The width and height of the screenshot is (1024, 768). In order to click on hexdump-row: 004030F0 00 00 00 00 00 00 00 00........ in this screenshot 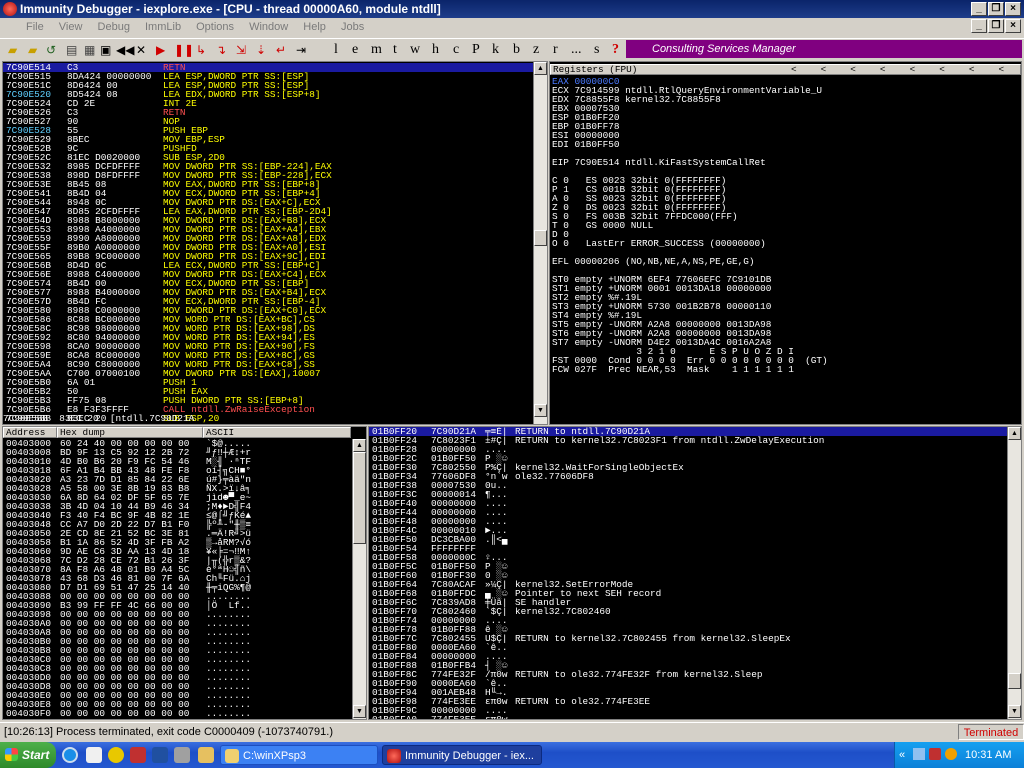, I will do `click(177, 713)`.